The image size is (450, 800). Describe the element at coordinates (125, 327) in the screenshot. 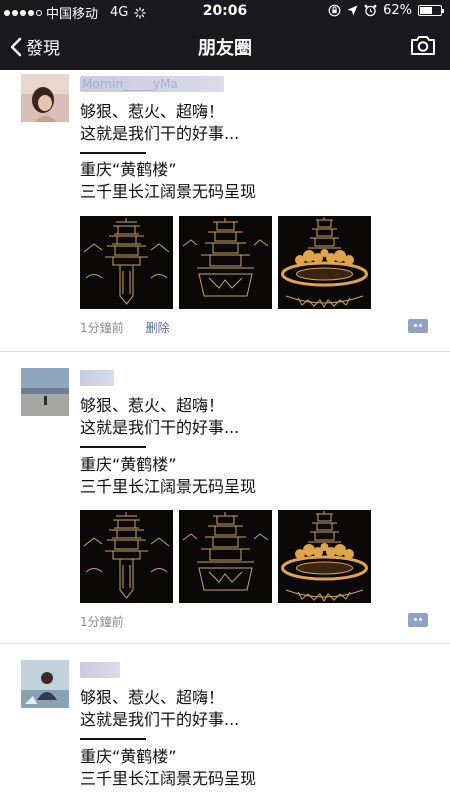

I see `post-meta: 1分鐘前 删除` at that location.